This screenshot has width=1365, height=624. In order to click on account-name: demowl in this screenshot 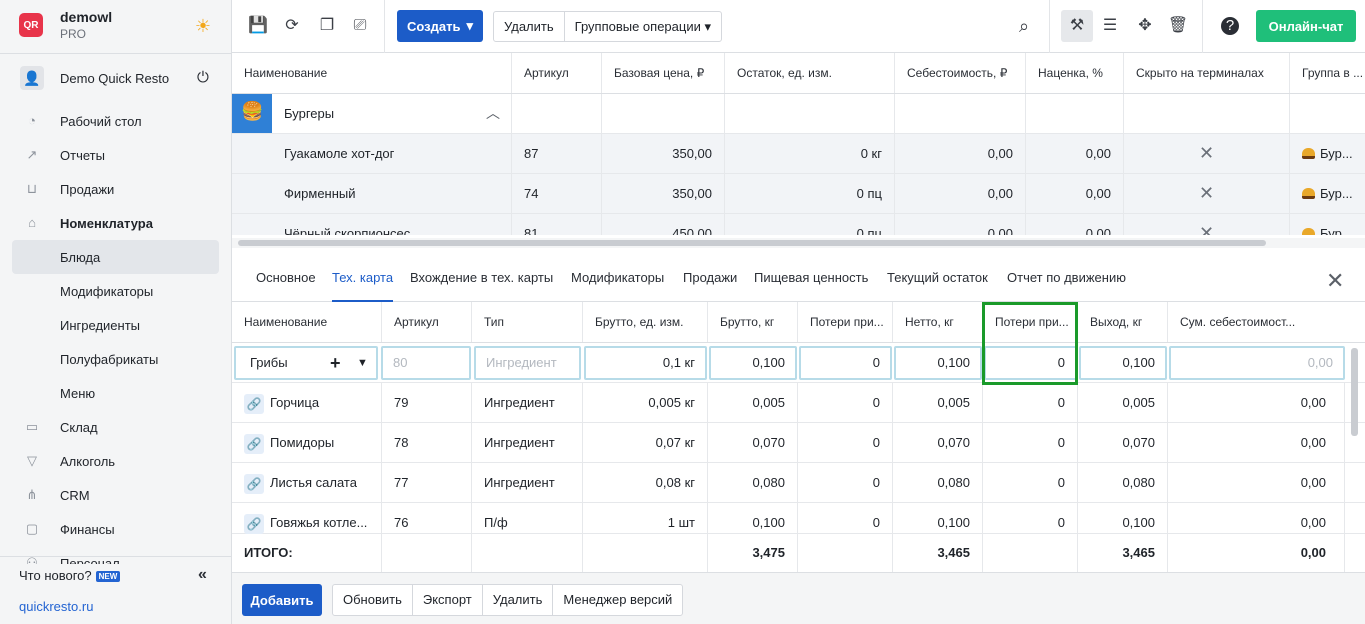, I will do `click(86, 17)`.